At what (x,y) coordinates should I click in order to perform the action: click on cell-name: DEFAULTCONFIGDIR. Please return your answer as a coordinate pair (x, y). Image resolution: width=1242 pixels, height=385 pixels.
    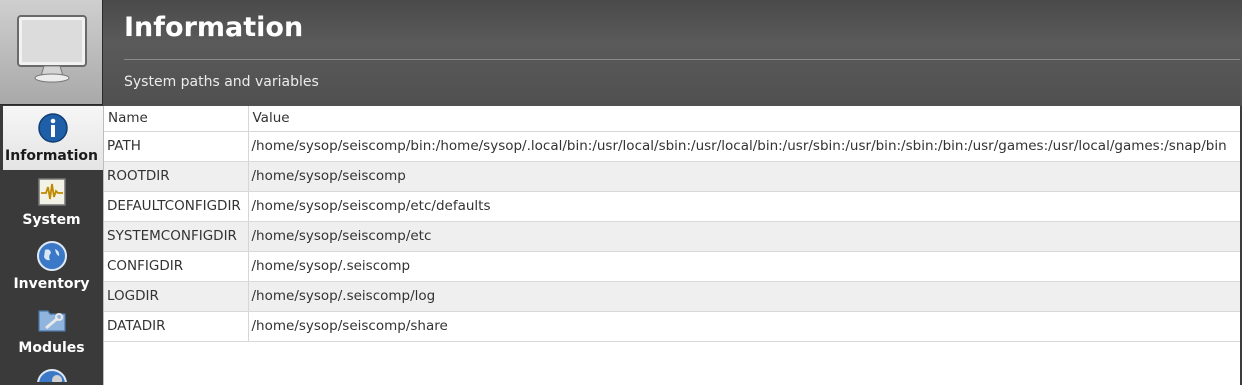
    Looking at the image, I should click on (176, 206).